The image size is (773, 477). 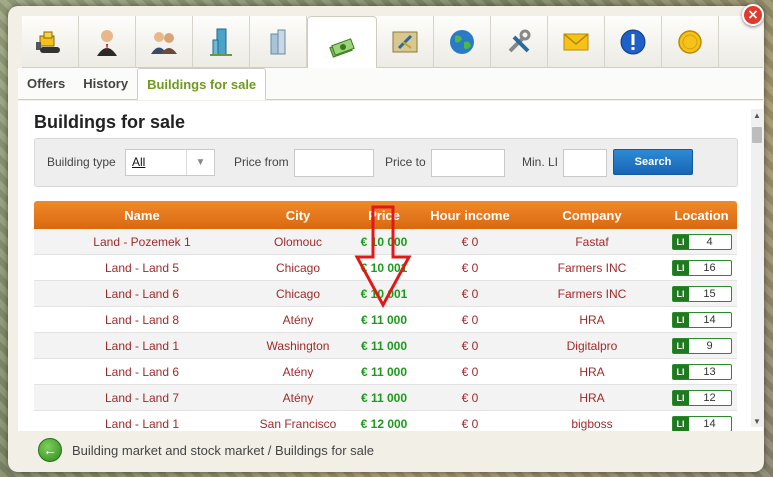 I want to click on cell-price: € 10 001, so click(x=384, y=293).